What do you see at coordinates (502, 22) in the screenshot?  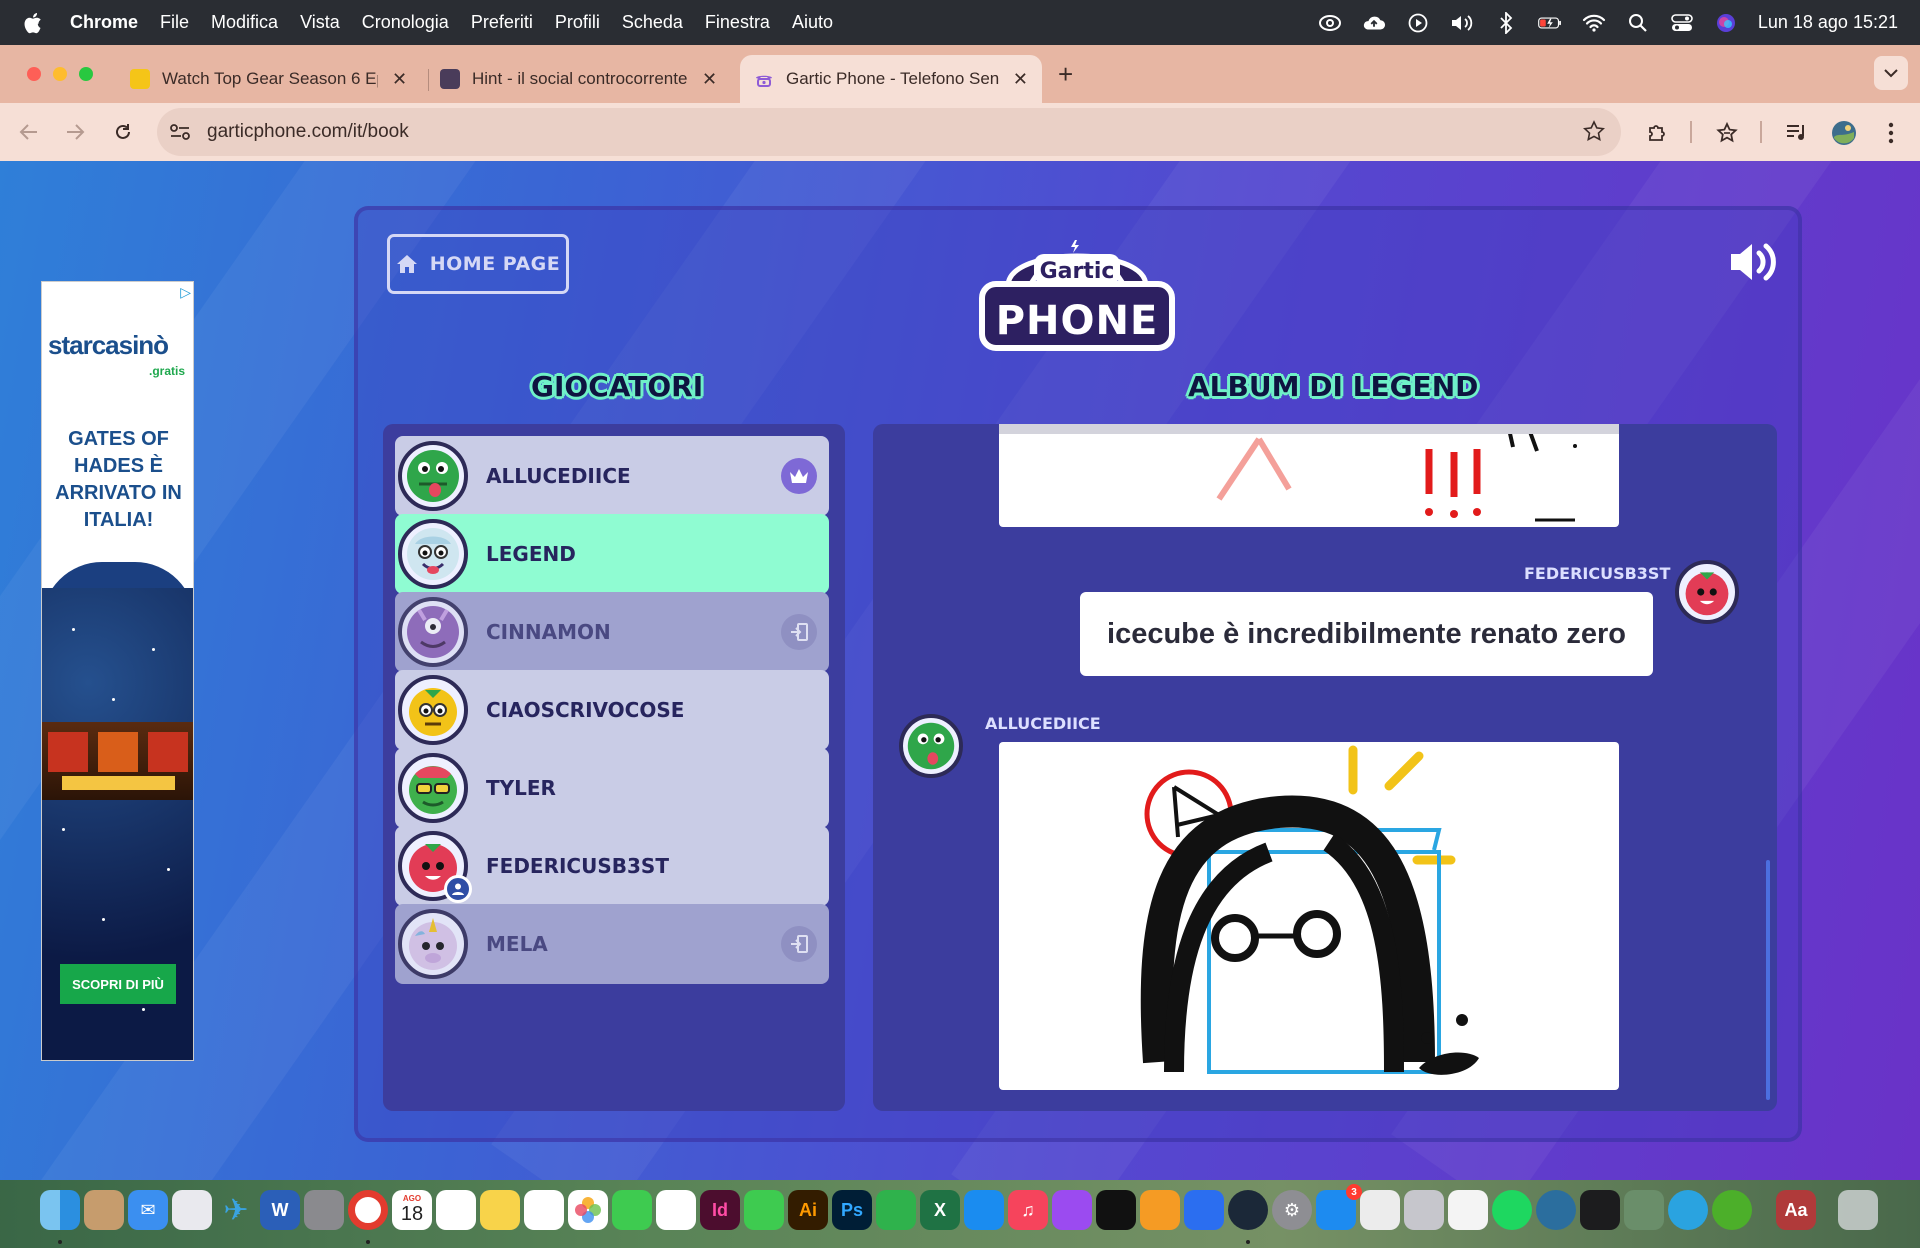 I see `menu-preferiti: Preferiti` at bounding box center [502, 22].